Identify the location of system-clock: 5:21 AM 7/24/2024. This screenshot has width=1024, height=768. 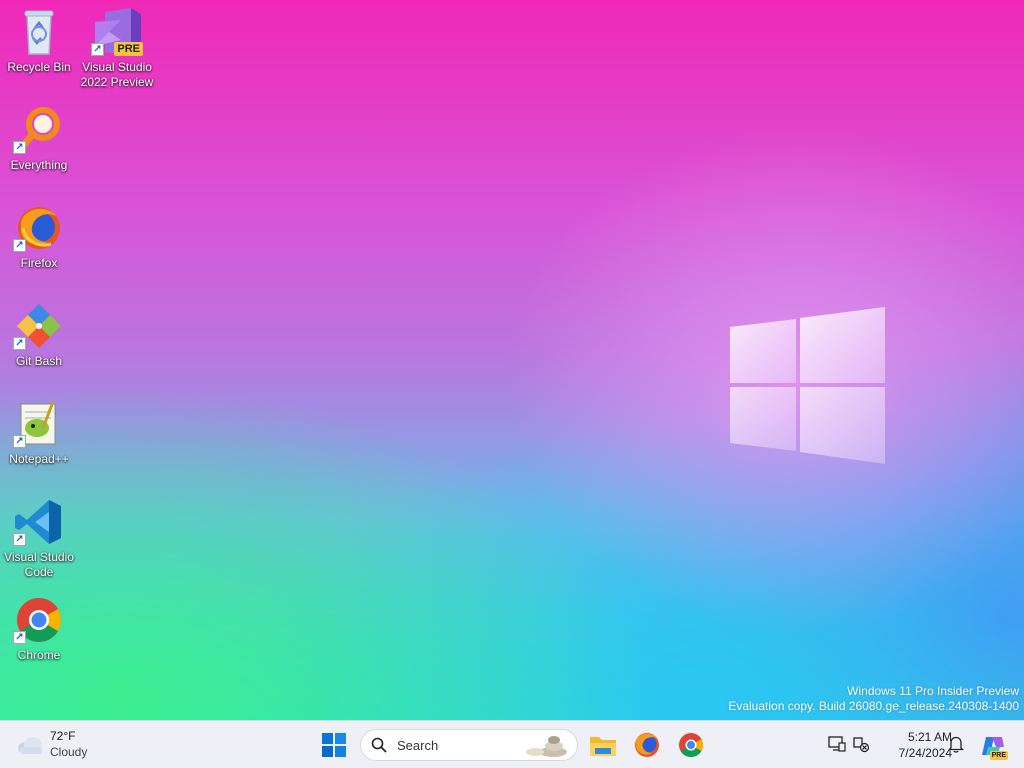
(913, 745).